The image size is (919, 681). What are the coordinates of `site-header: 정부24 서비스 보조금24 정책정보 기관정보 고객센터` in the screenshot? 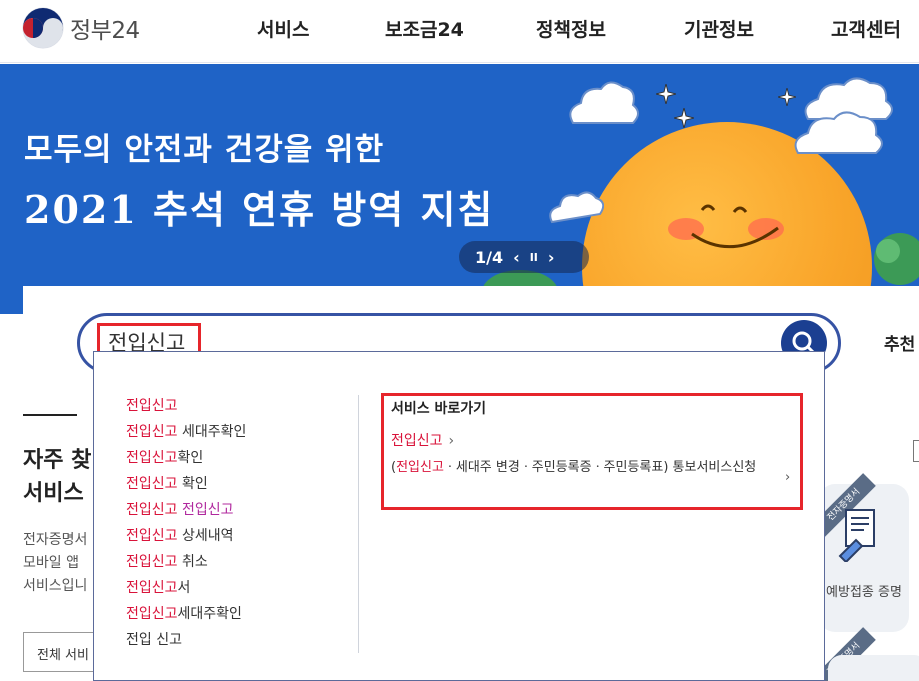 It's located at (459, 31).